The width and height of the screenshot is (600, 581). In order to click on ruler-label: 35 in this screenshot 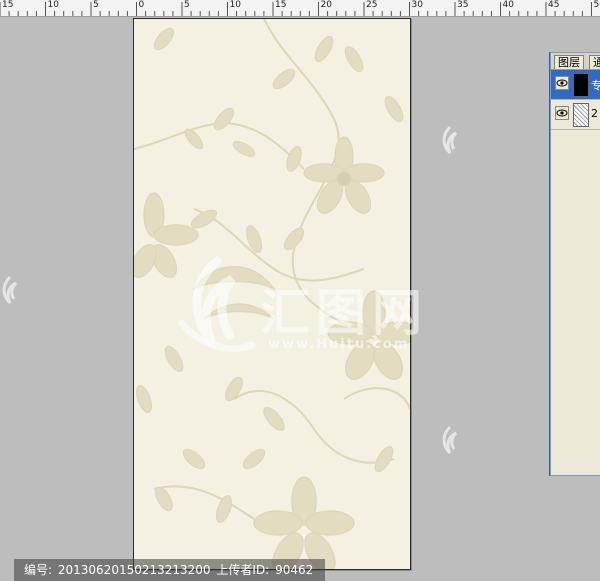, I will do `click(462, 5)`.